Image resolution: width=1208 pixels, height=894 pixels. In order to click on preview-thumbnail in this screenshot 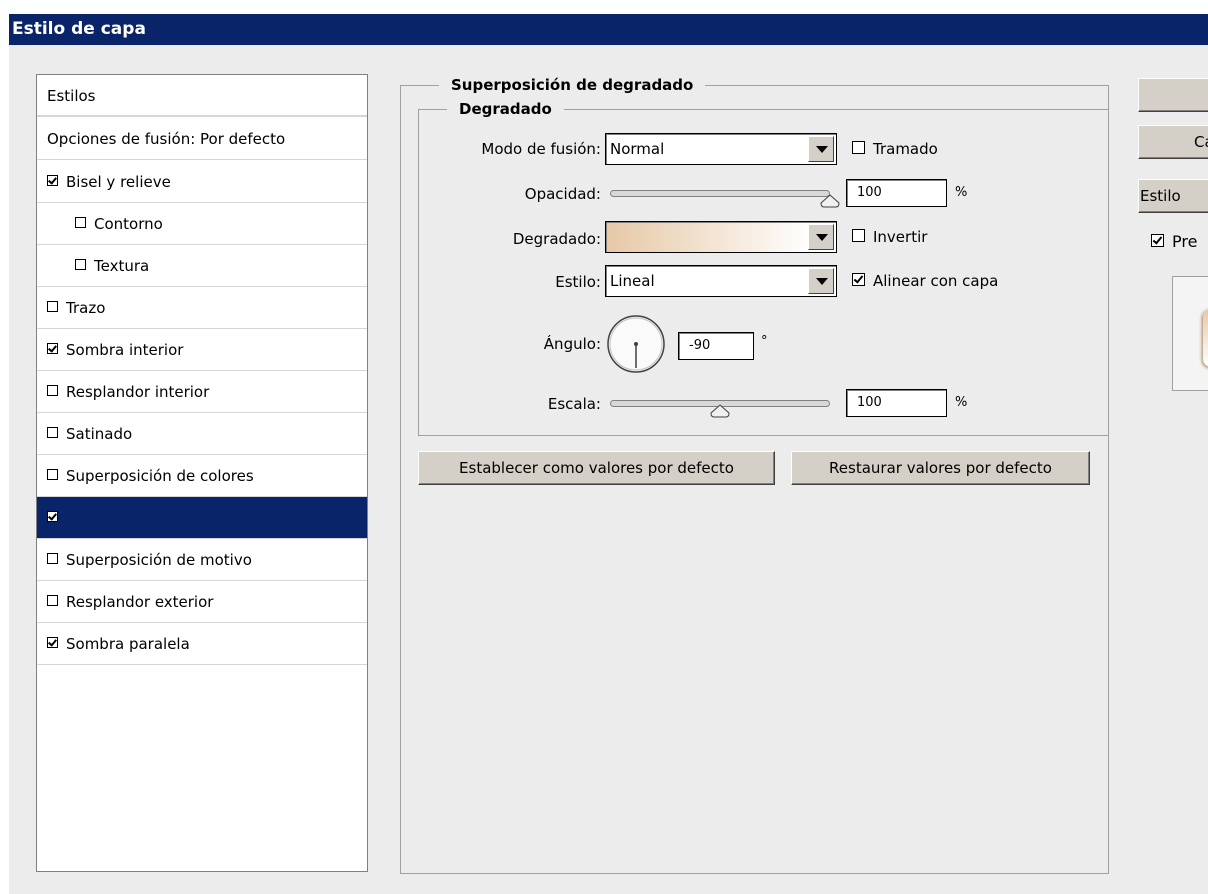, I will do `click(1190, 333)`.